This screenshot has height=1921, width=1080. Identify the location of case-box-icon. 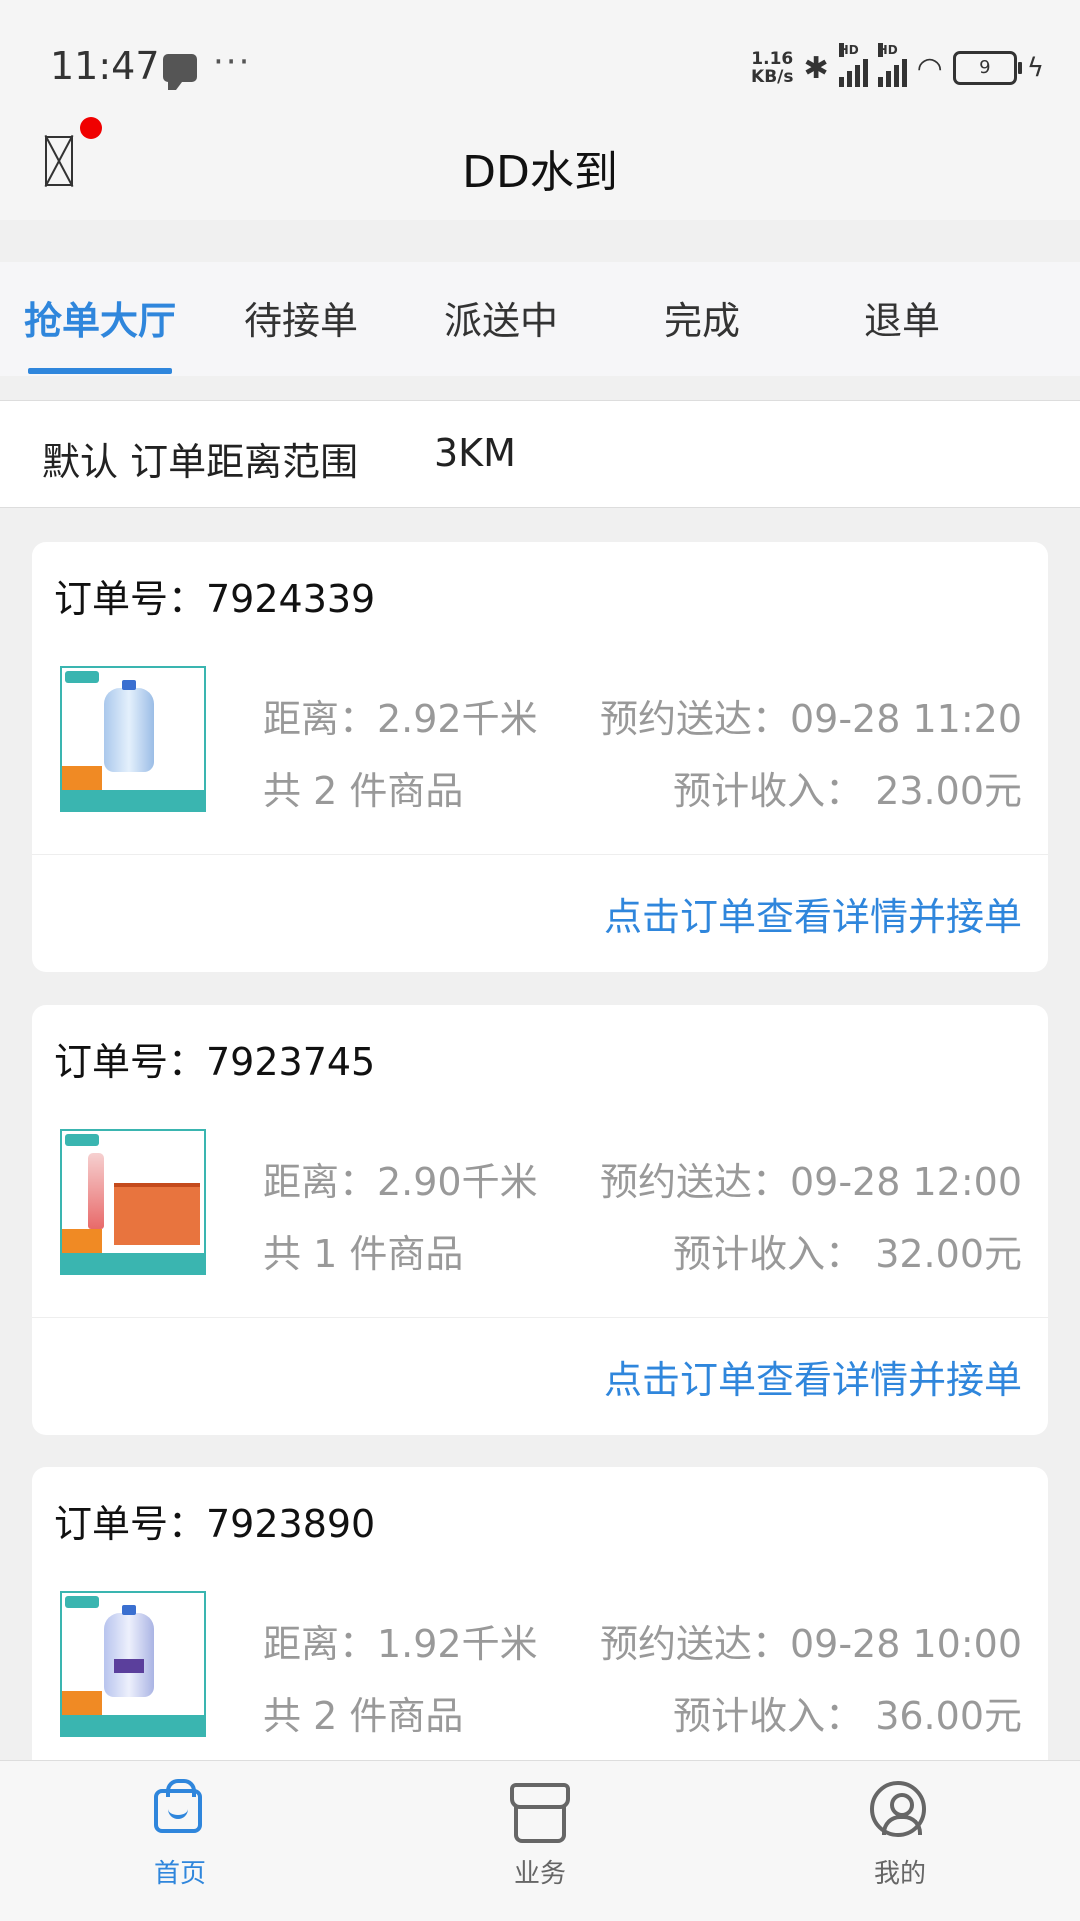
(157, 1214).